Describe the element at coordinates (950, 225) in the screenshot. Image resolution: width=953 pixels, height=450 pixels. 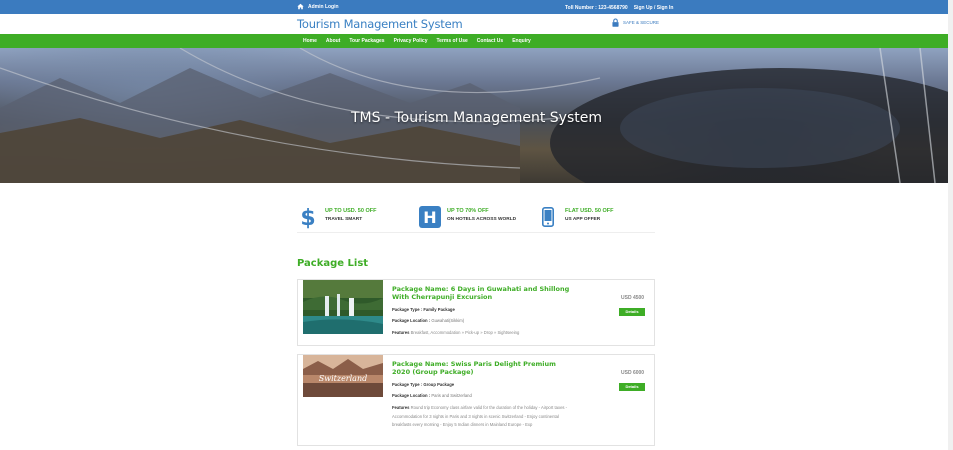
I see `page-scrollbar` at that location.